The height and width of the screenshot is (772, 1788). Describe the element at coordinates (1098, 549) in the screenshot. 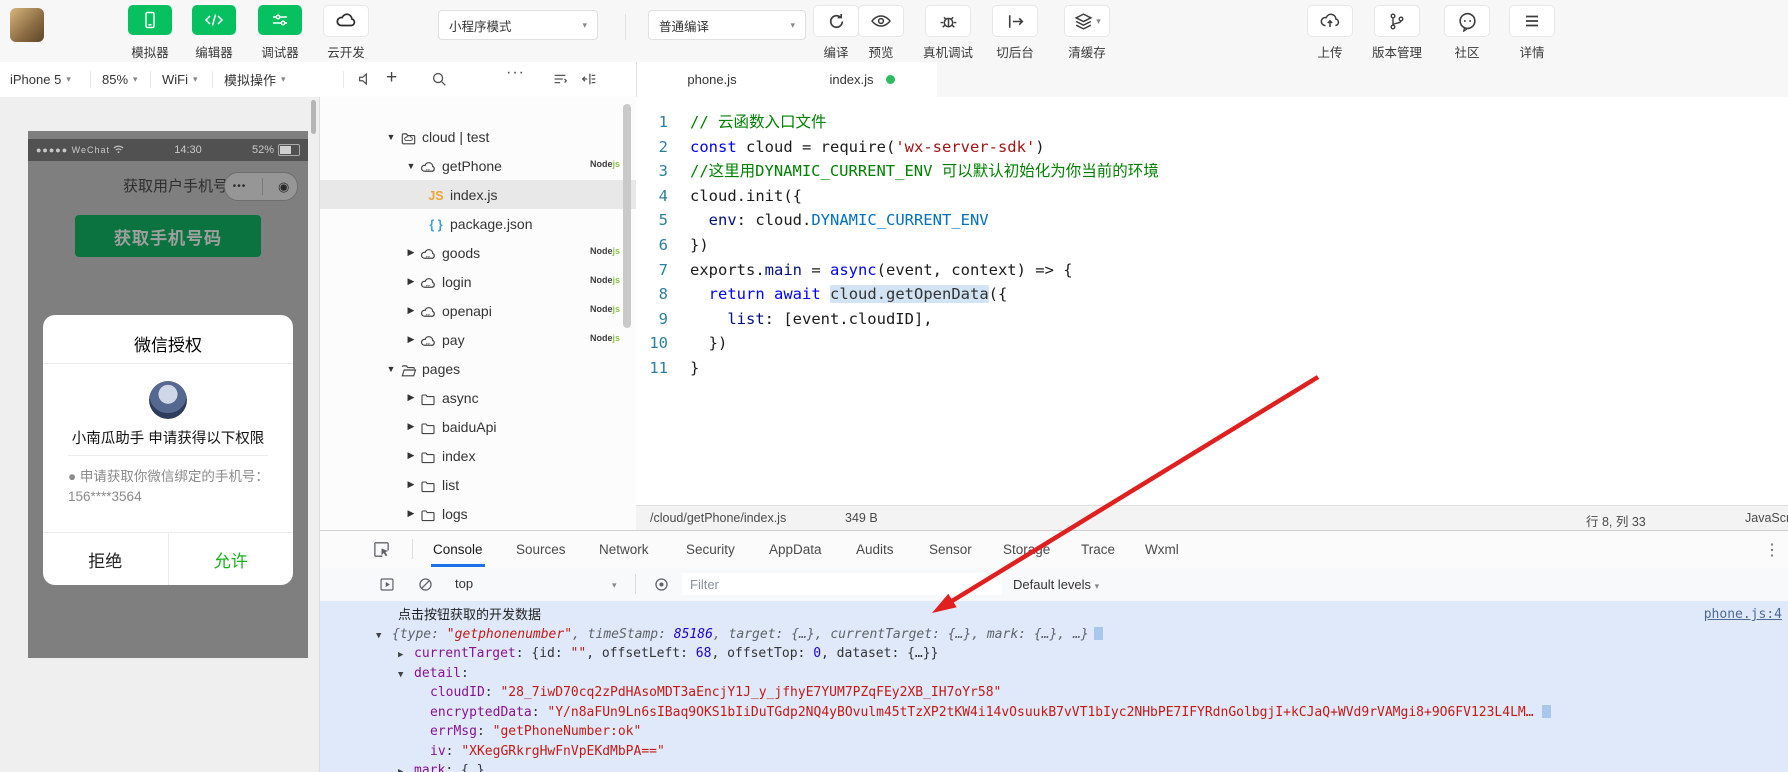

I see `devtools-tab-trace: Trace` at that location.